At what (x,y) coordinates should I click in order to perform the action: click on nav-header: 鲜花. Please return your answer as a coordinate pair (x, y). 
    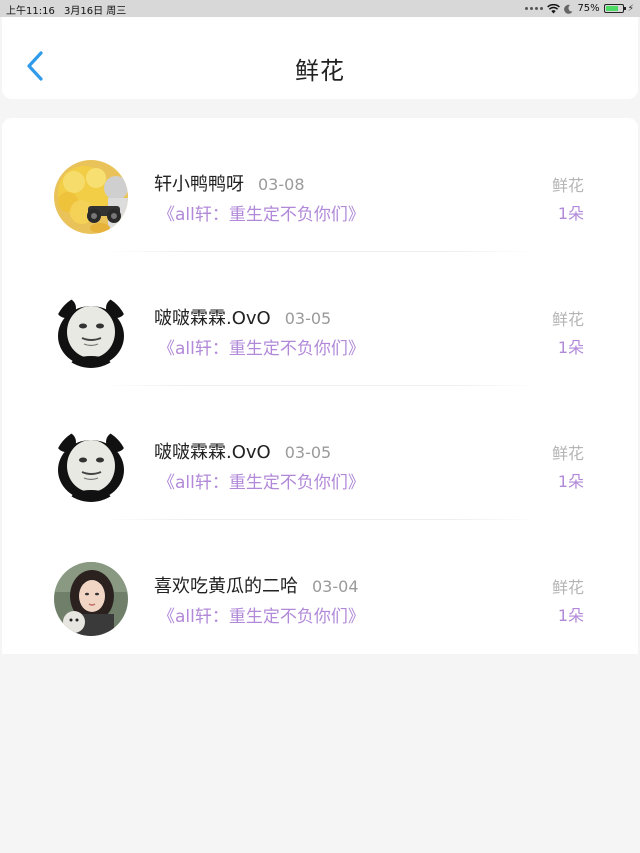
    Looking at the image, I should click on (320, 58).